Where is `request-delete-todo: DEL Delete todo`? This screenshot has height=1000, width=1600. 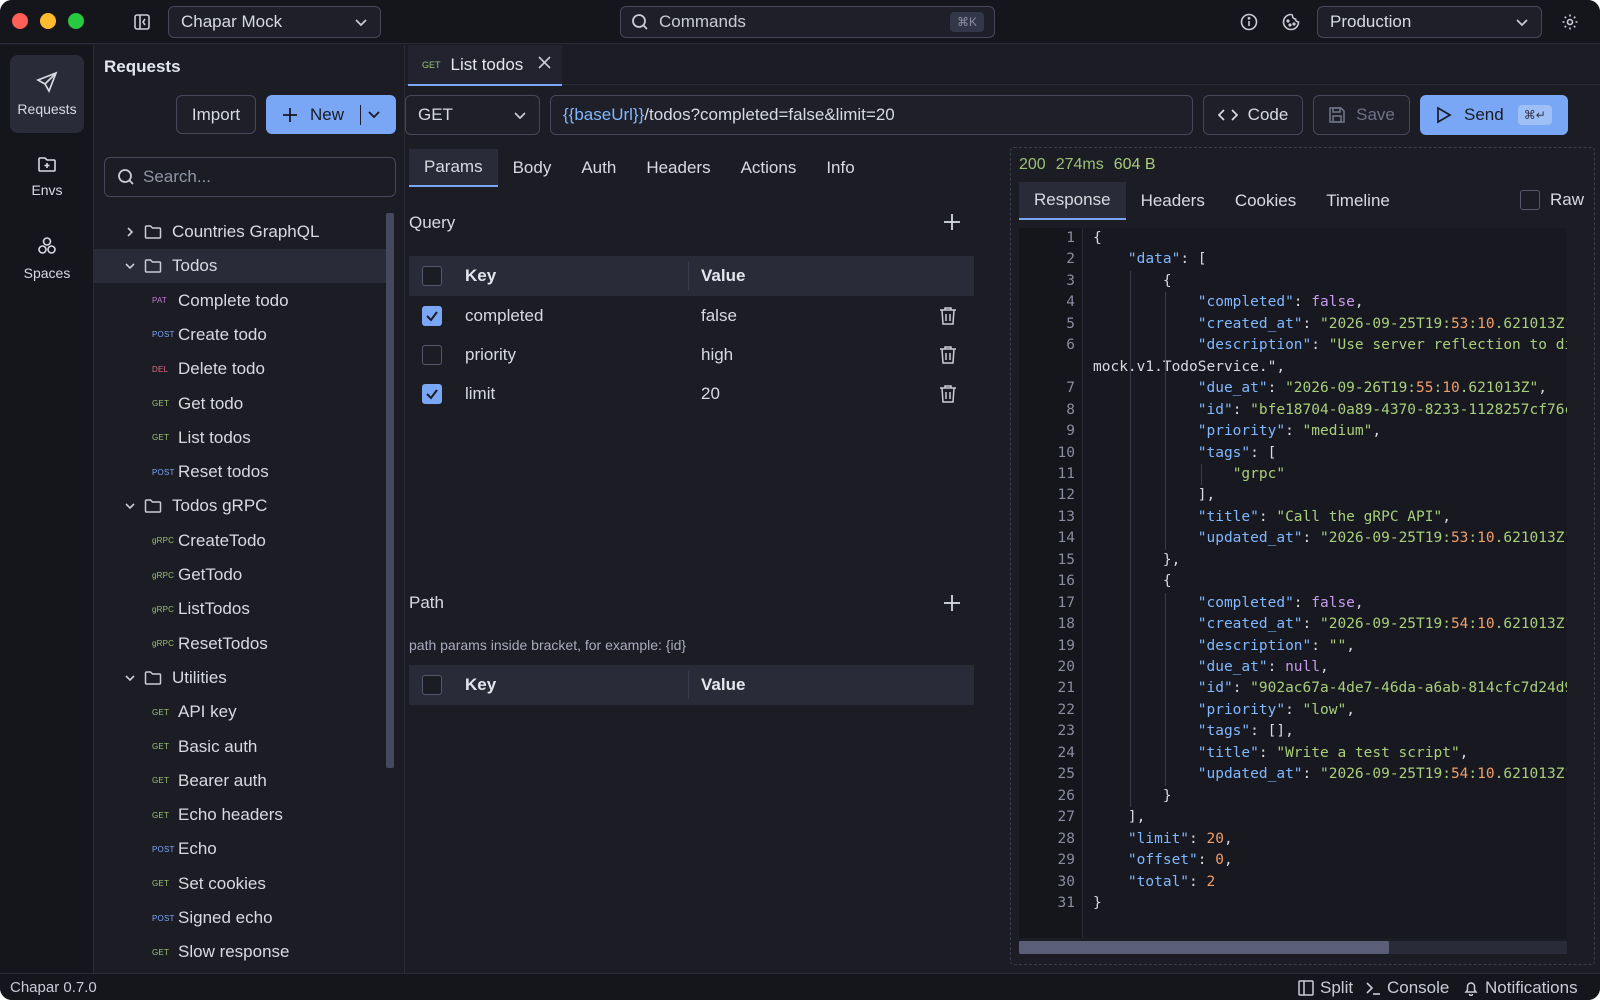 request-delete-todo: DEL Delete todo is located at coordinates (243, 369).